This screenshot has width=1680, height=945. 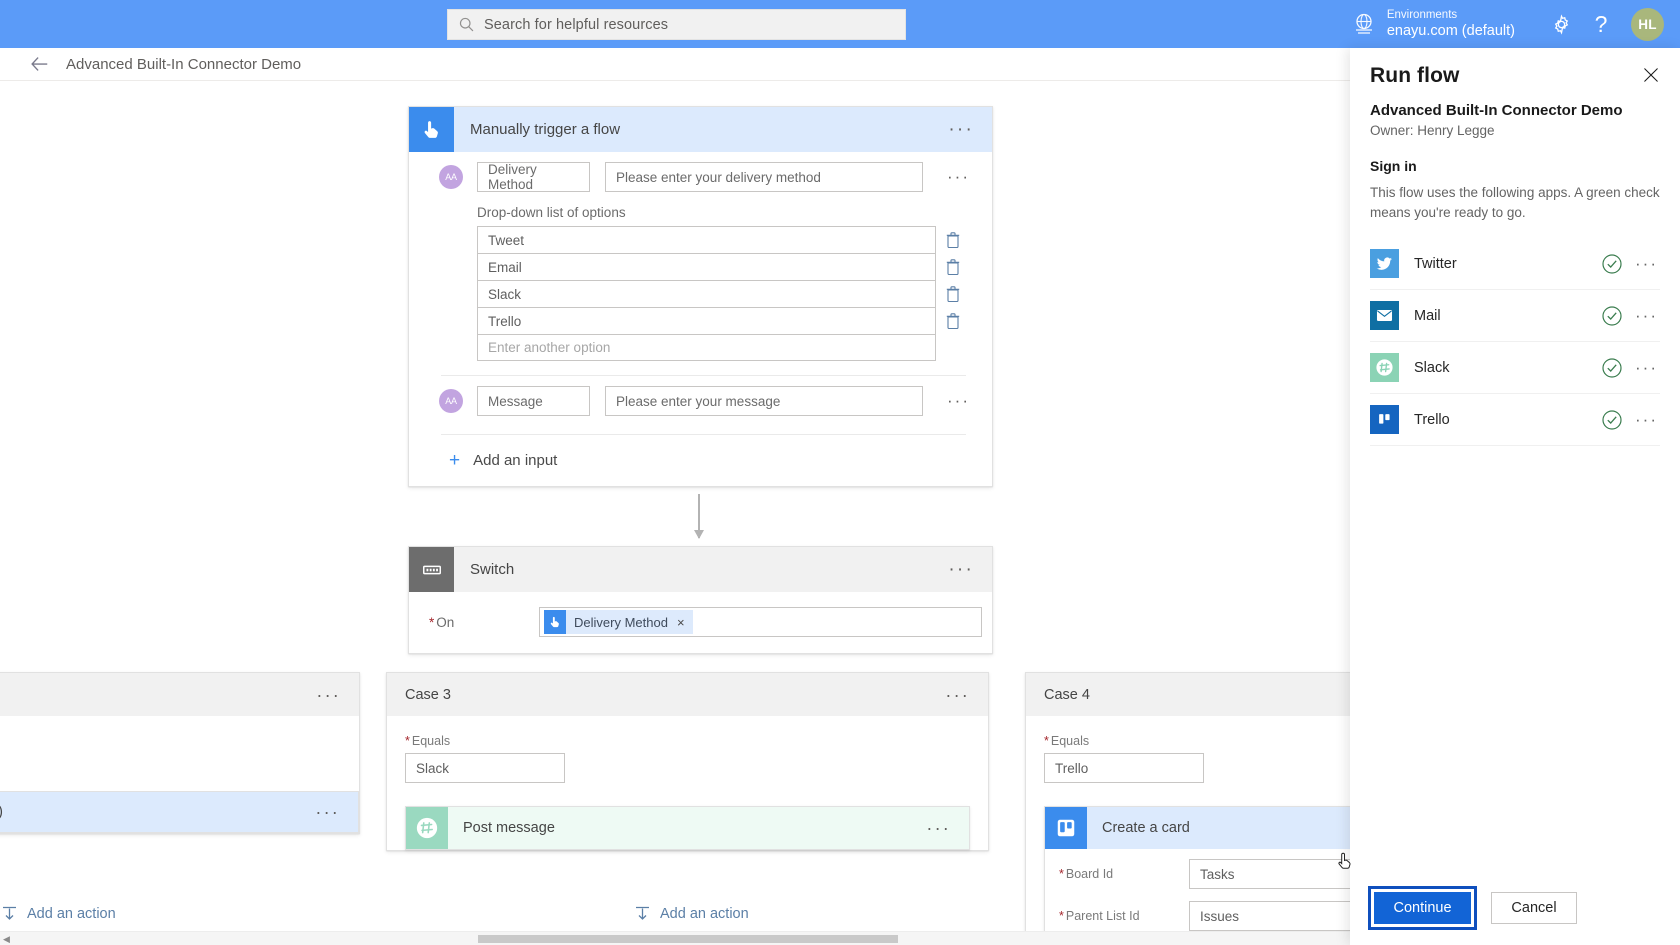 What do you see at coordinates (688, 939) in the screenshot?
I see `scrollbar-thumb` at bounding box center [688, 939].